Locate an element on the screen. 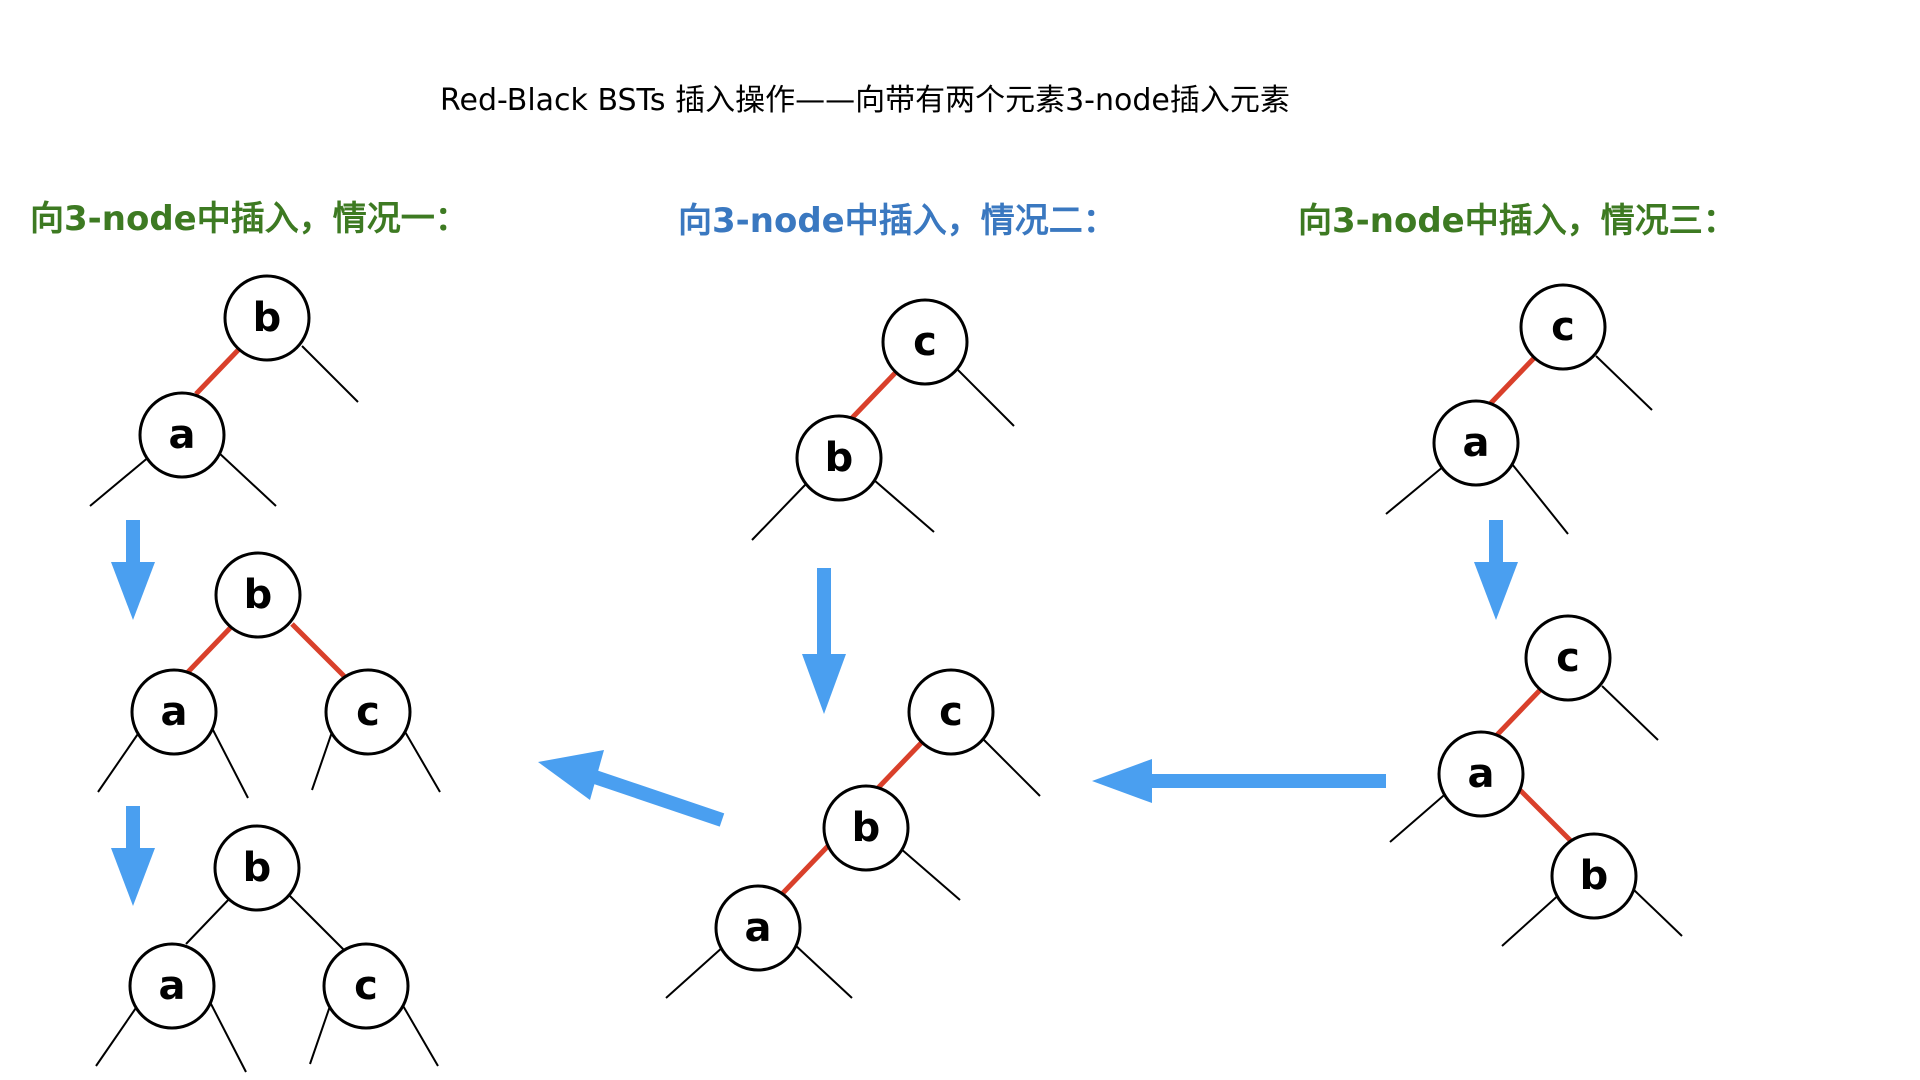  case2-step2-tree: c b a is located at coordinates (853, 833).